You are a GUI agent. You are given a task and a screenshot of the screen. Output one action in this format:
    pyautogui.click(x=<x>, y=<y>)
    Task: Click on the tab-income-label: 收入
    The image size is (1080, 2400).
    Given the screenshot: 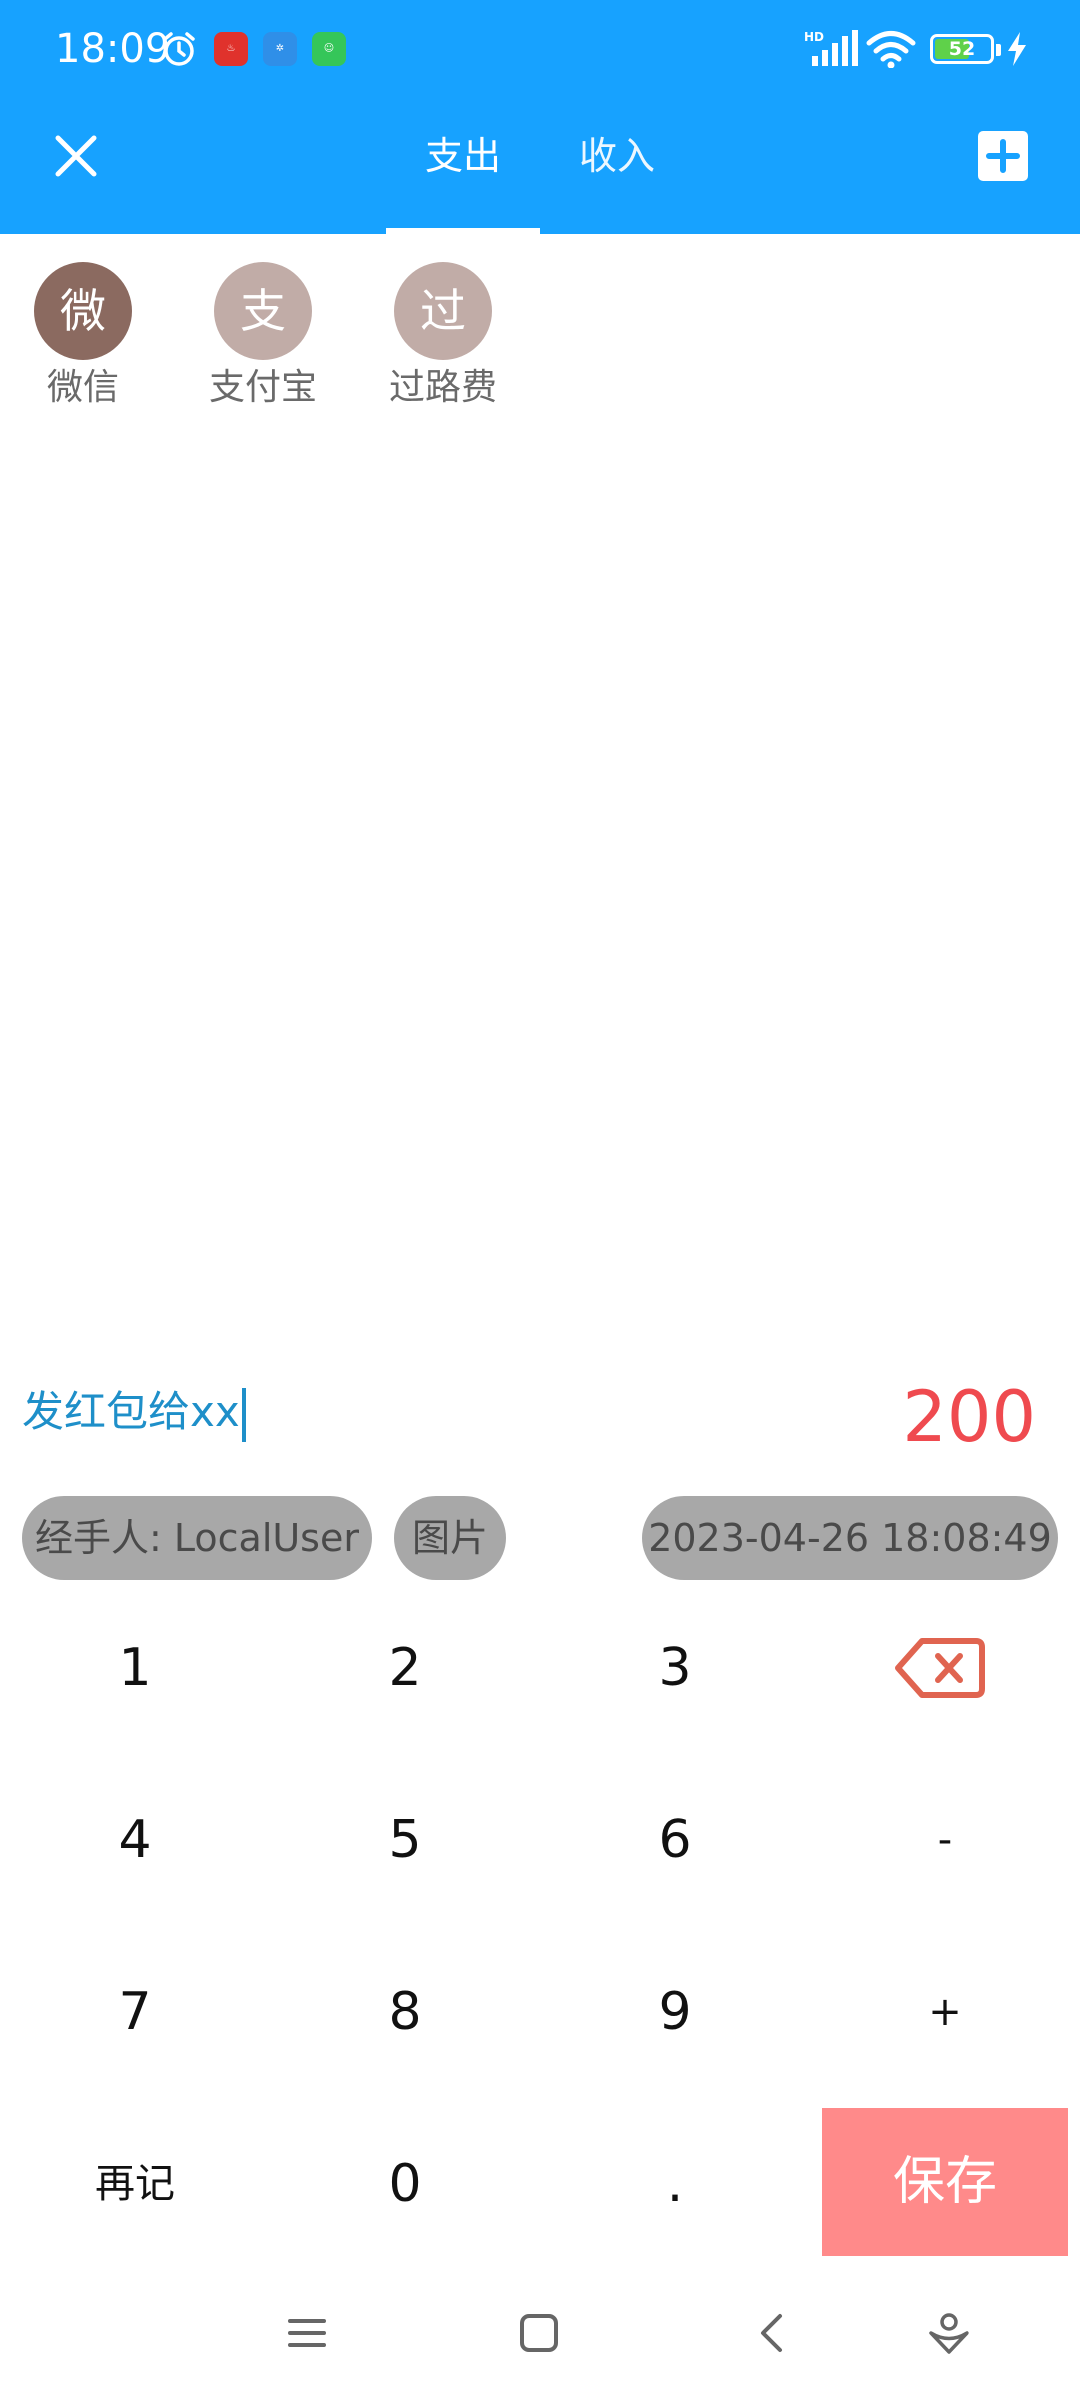 What is the action you would take?
    pyautogui.click(x=616, y=156)
    